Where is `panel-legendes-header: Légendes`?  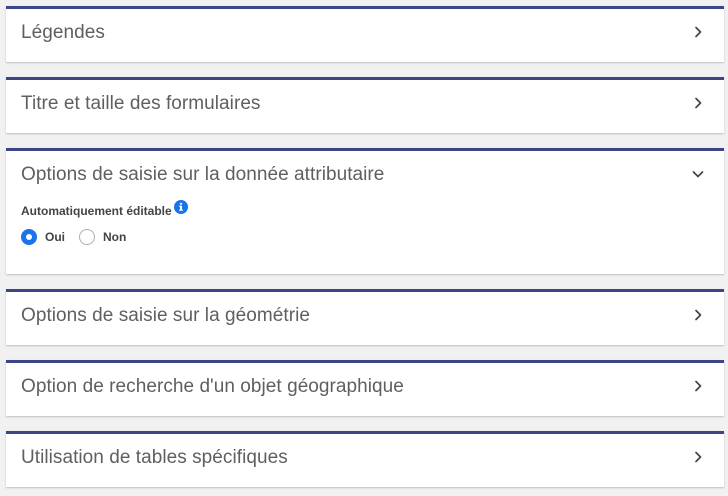
panel-legendes-header: Légendes is located at coordinates (365, 33).